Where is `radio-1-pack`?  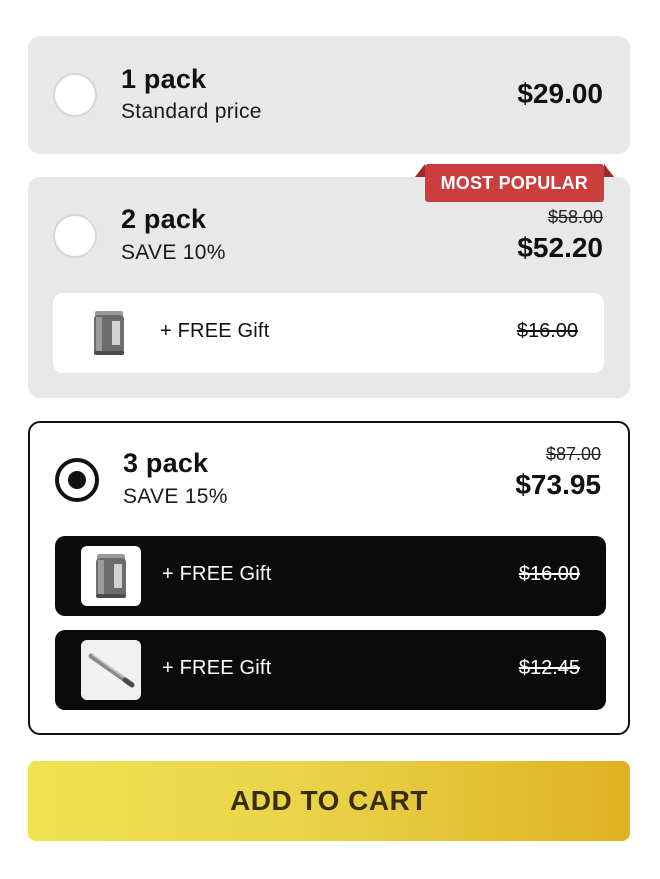 radio-1-pack is located at coordinates (75, 95).